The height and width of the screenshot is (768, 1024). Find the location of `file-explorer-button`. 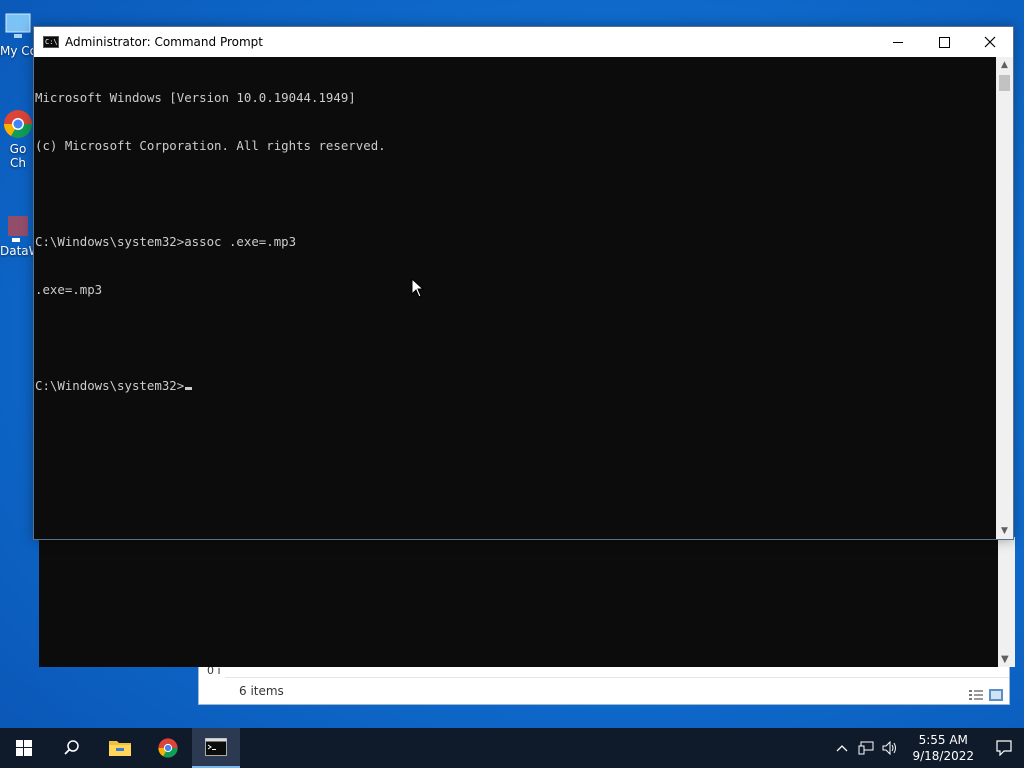

file-explorer-button is located at coordinates (120, 748).